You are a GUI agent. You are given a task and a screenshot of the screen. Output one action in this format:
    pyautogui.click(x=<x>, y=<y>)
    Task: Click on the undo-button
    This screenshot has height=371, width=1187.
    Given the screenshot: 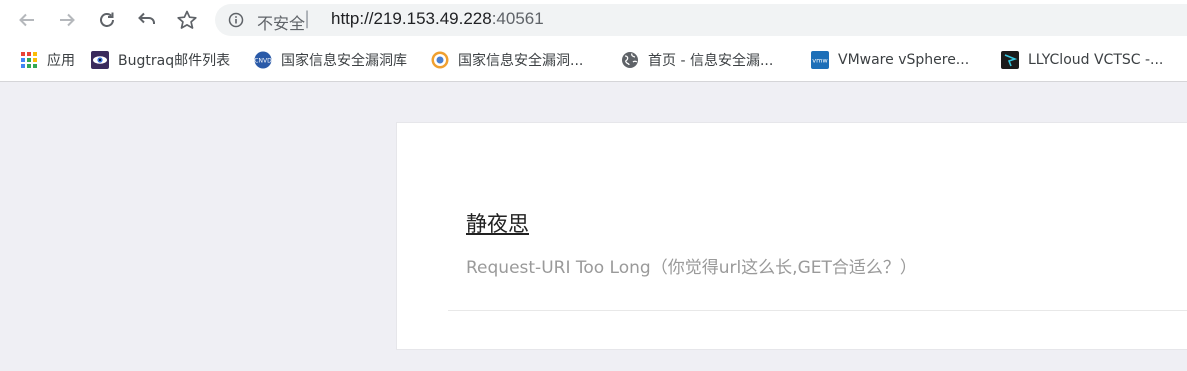 What is the action you would take?
    pyautogui.click(x=147, y=20)
    